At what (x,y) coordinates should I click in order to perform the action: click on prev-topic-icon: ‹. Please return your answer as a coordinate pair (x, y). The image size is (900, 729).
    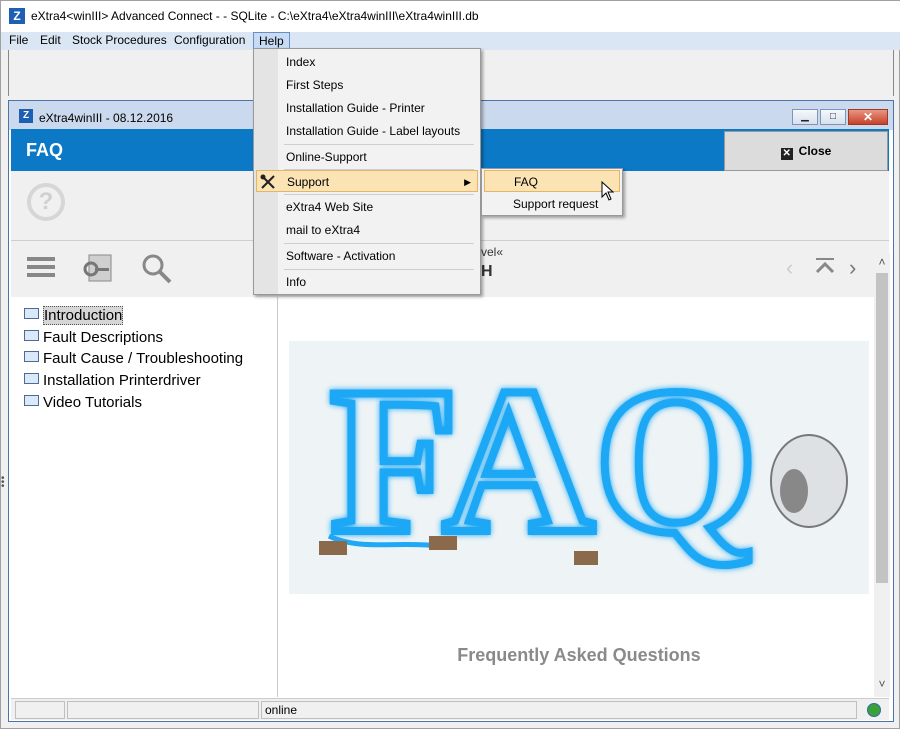
    Looking at the image, I should click on (789, 268).